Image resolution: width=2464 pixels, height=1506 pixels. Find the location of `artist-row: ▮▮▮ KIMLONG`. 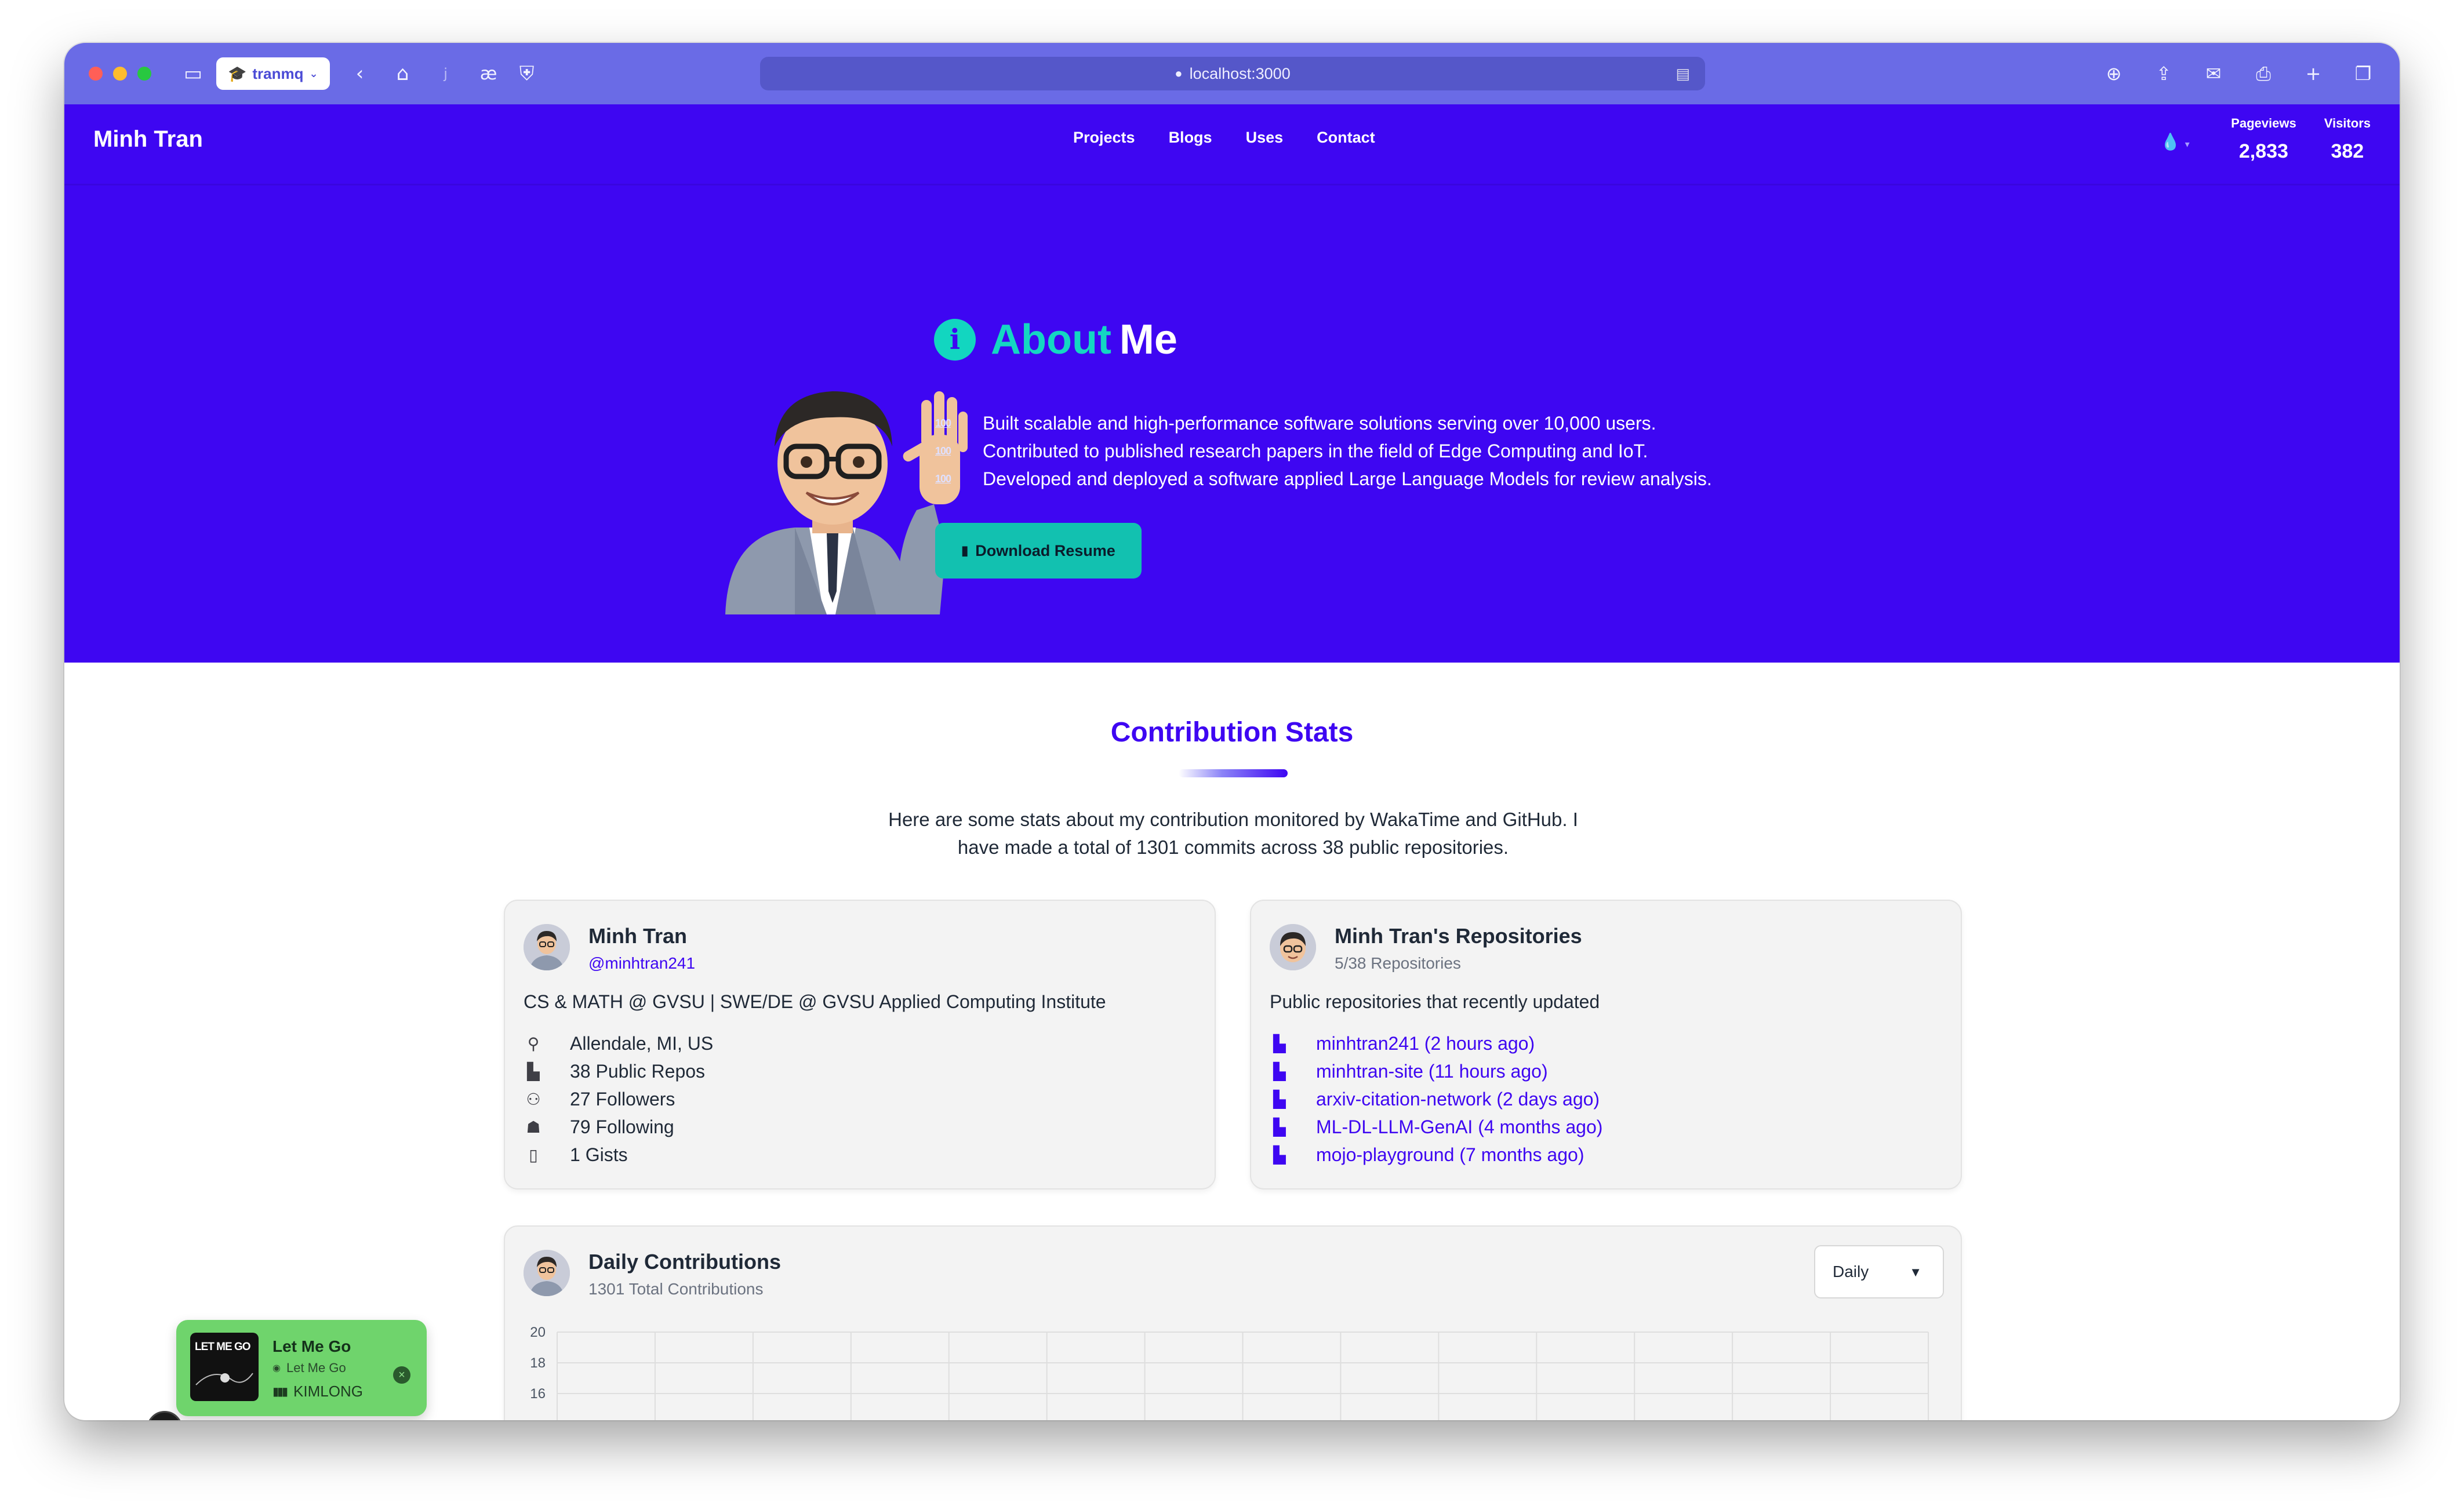

artist-row: ▮▮▮ KIMLONG is located at coordinates (317, 1392).